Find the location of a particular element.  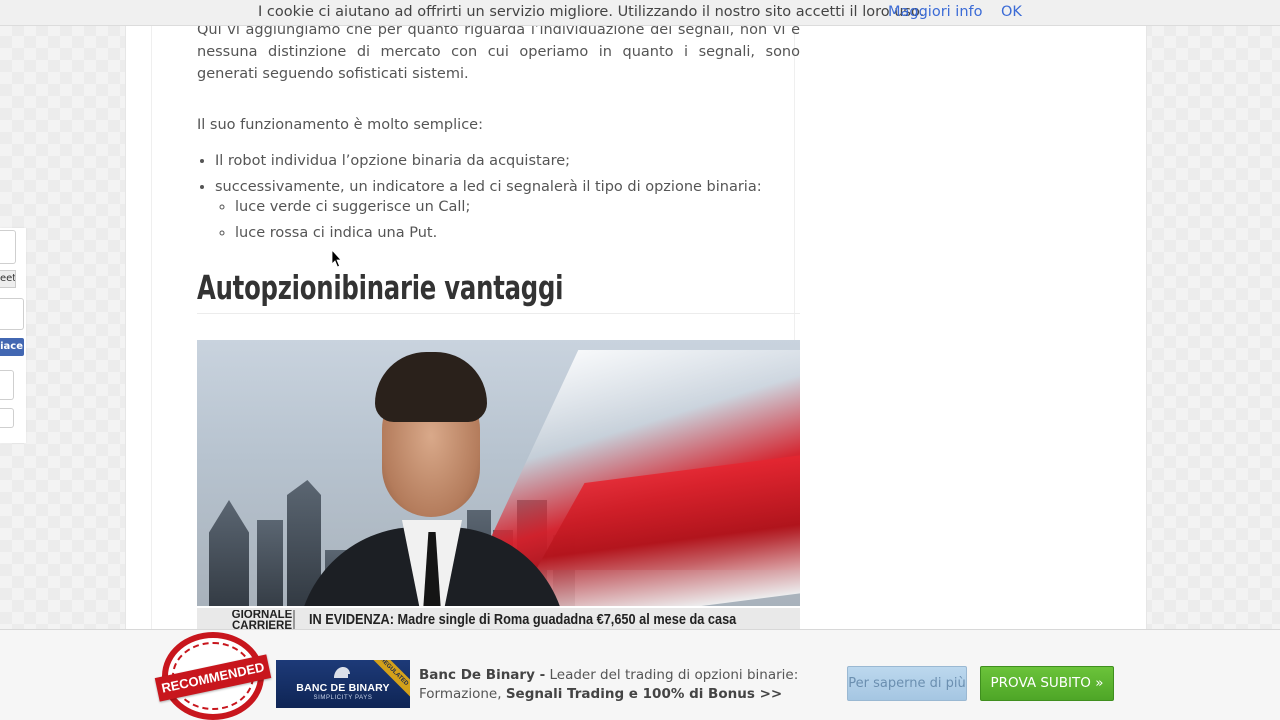

logo-tagline: SIMPLICITY PAYS is located at coordinates (343, 698).